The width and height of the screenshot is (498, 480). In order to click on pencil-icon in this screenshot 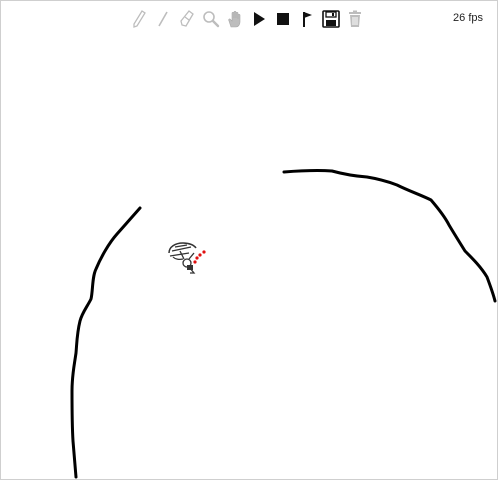, I will do `click(139, 19)`.